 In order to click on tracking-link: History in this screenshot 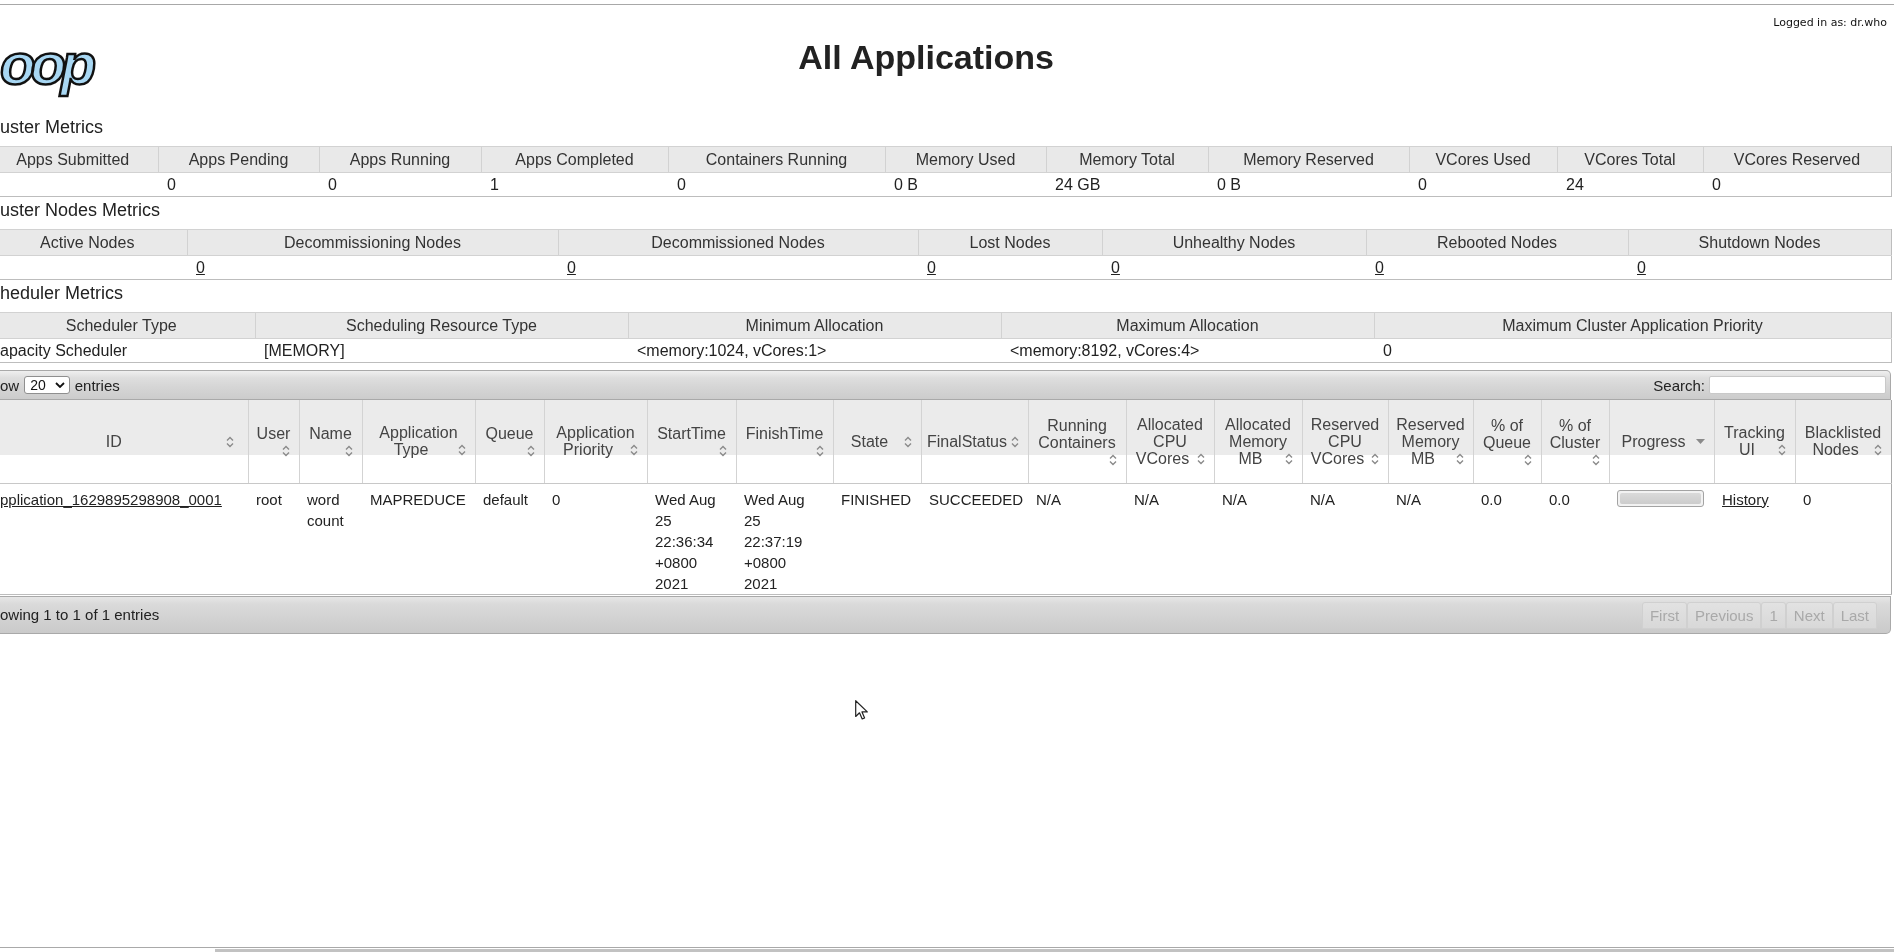, I will do `click(1745, 499)`.